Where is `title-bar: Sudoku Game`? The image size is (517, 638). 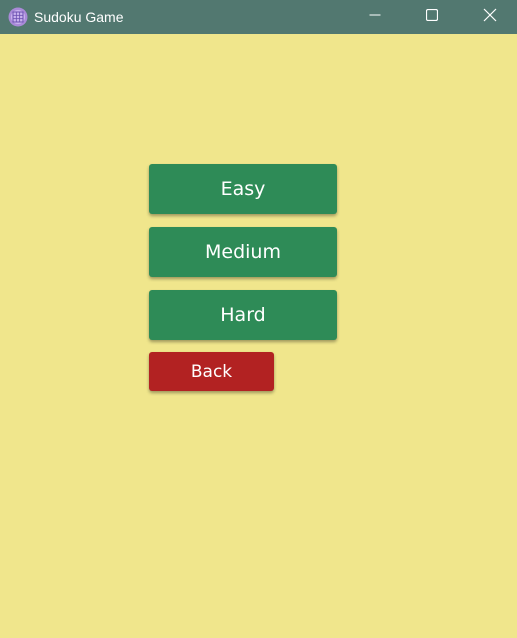 title-bar: Sudoku Game is located at coordinates (258, 17).